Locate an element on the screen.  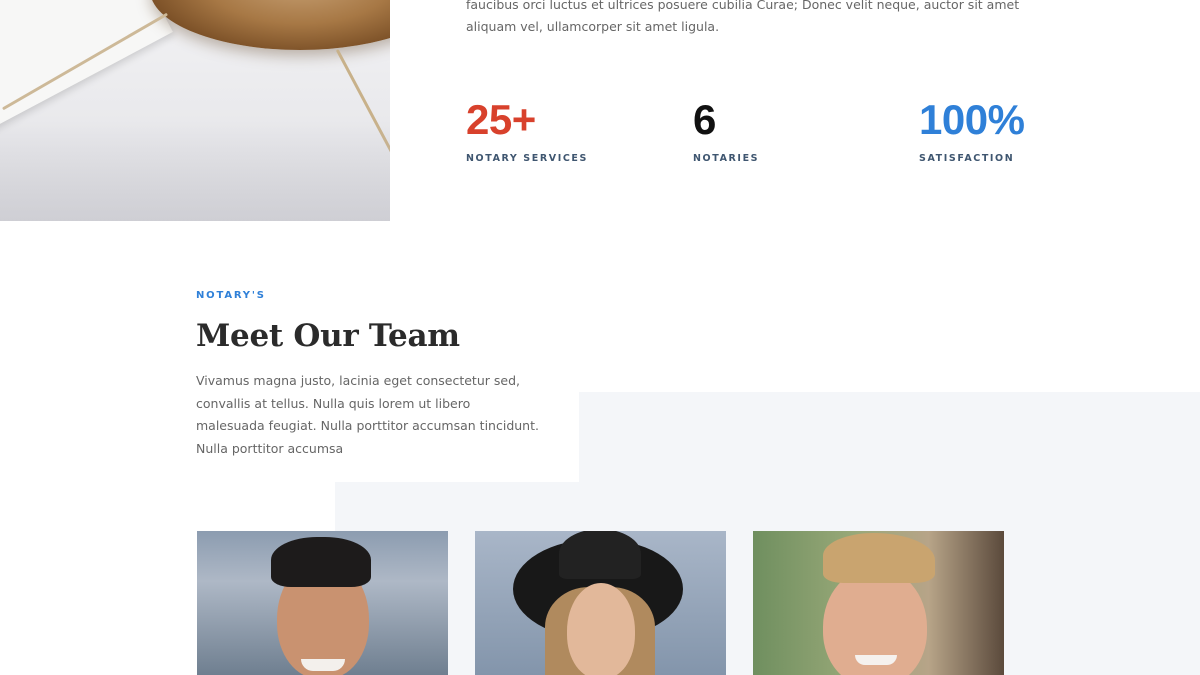
section-title: Meet Our Team is located at coordinates (328, 336).